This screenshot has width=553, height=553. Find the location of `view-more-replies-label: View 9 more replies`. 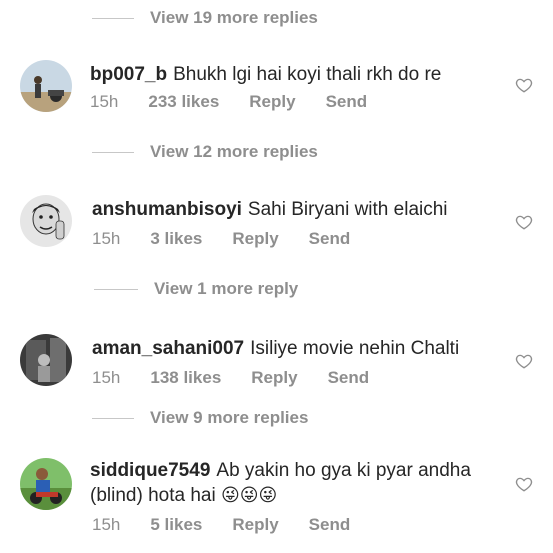

view-more-replies-label: View 9 more replies is located at coordinates (229, 417).